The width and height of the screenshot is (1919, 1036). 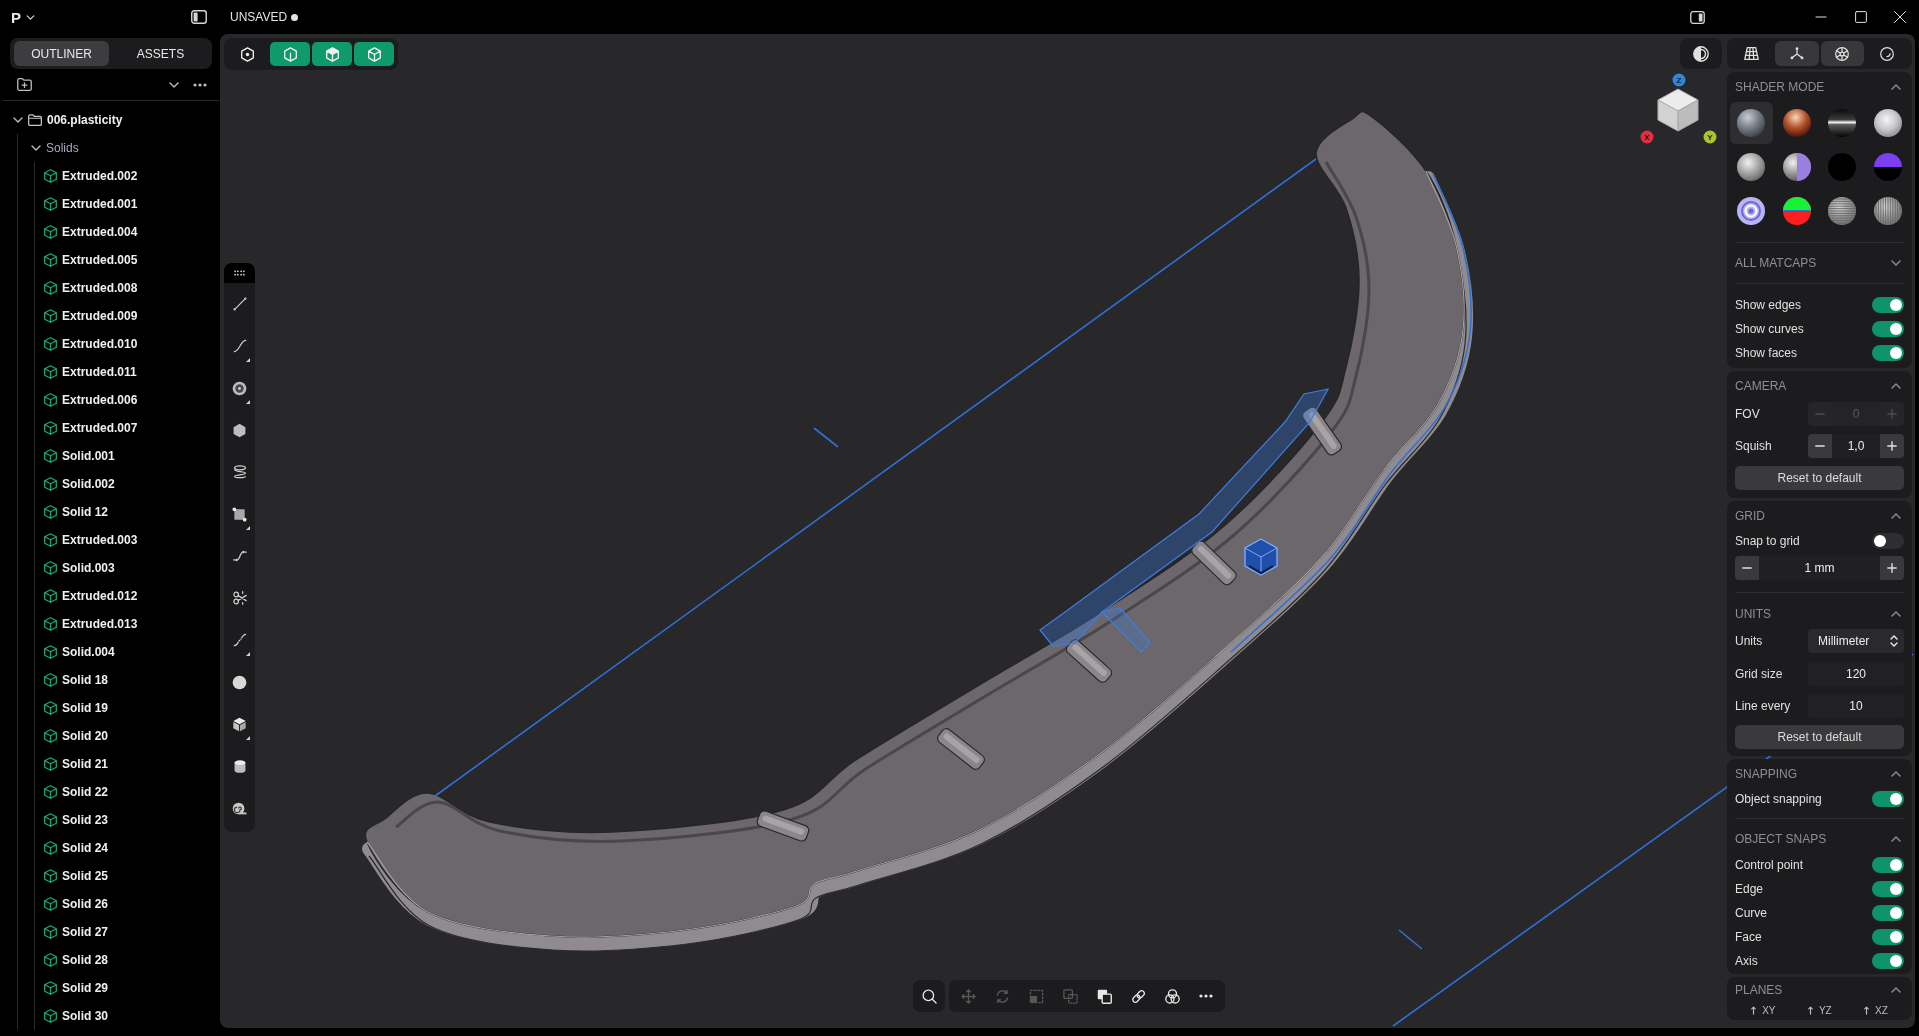 I want to click on tree-item: Extruded.013, so click(x=127, y=624).